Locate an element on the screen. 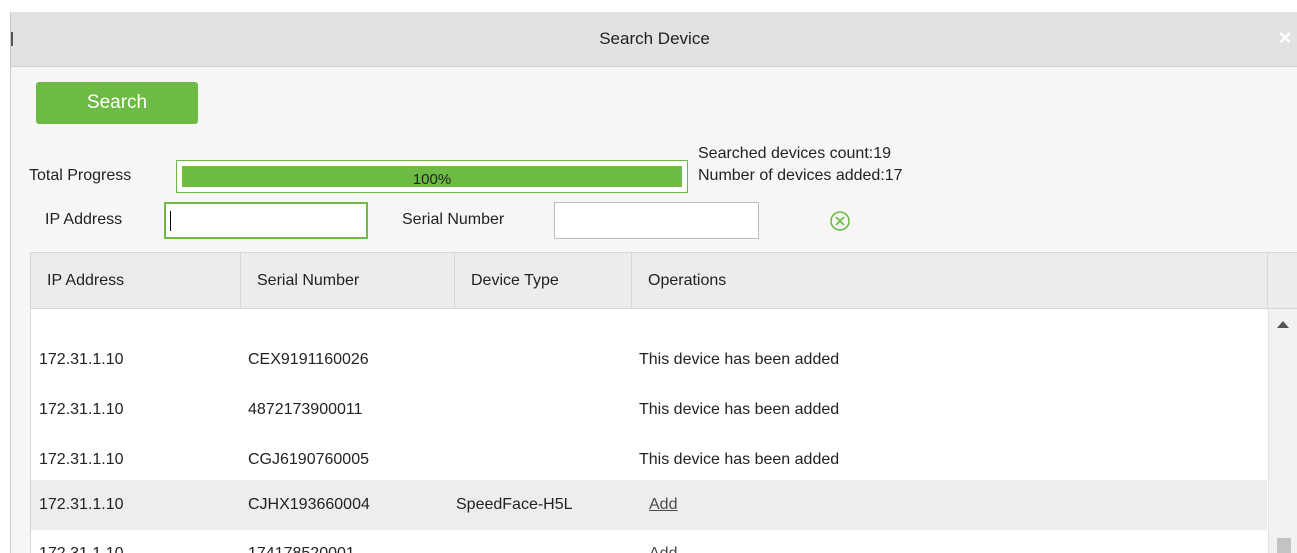 Image resolution: width=1297 pixels, height=553 pixels. progress-label: Total Progress is located at coordinates (80, 175).